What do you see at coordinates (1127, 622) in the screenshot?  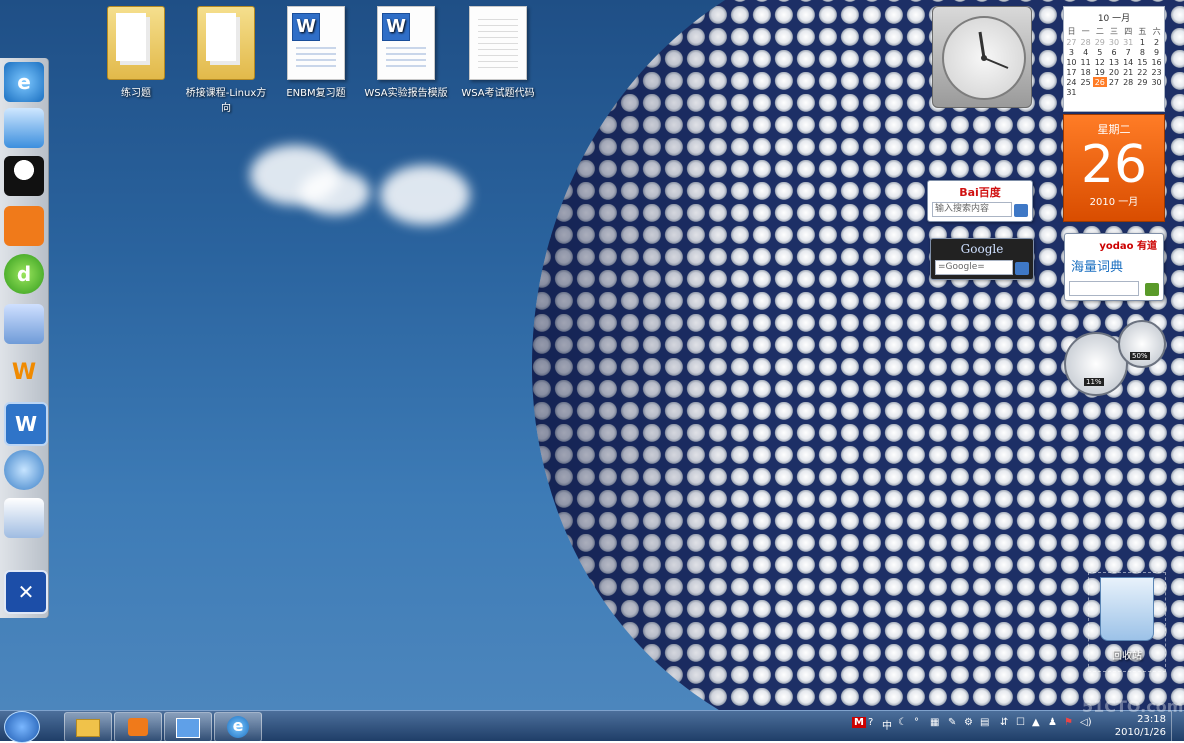 I see `recycle-bin-icon: 回收站` at bounding box center [1127, 622].